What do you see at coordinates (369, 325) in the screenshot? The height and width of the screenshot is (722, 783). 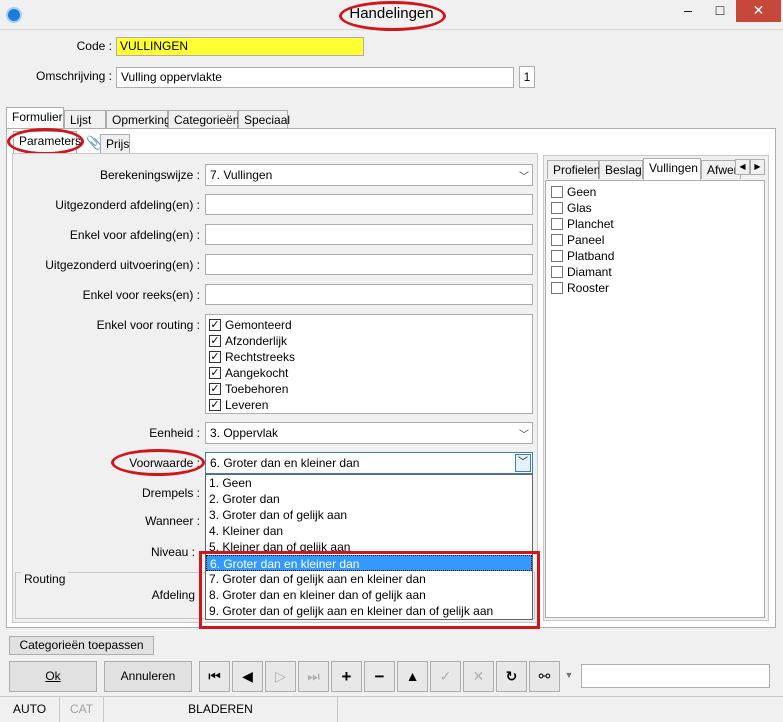 I see `routing-item-gemonteerd: ✓ Gemonteerd` at bounding box center [369, 325].